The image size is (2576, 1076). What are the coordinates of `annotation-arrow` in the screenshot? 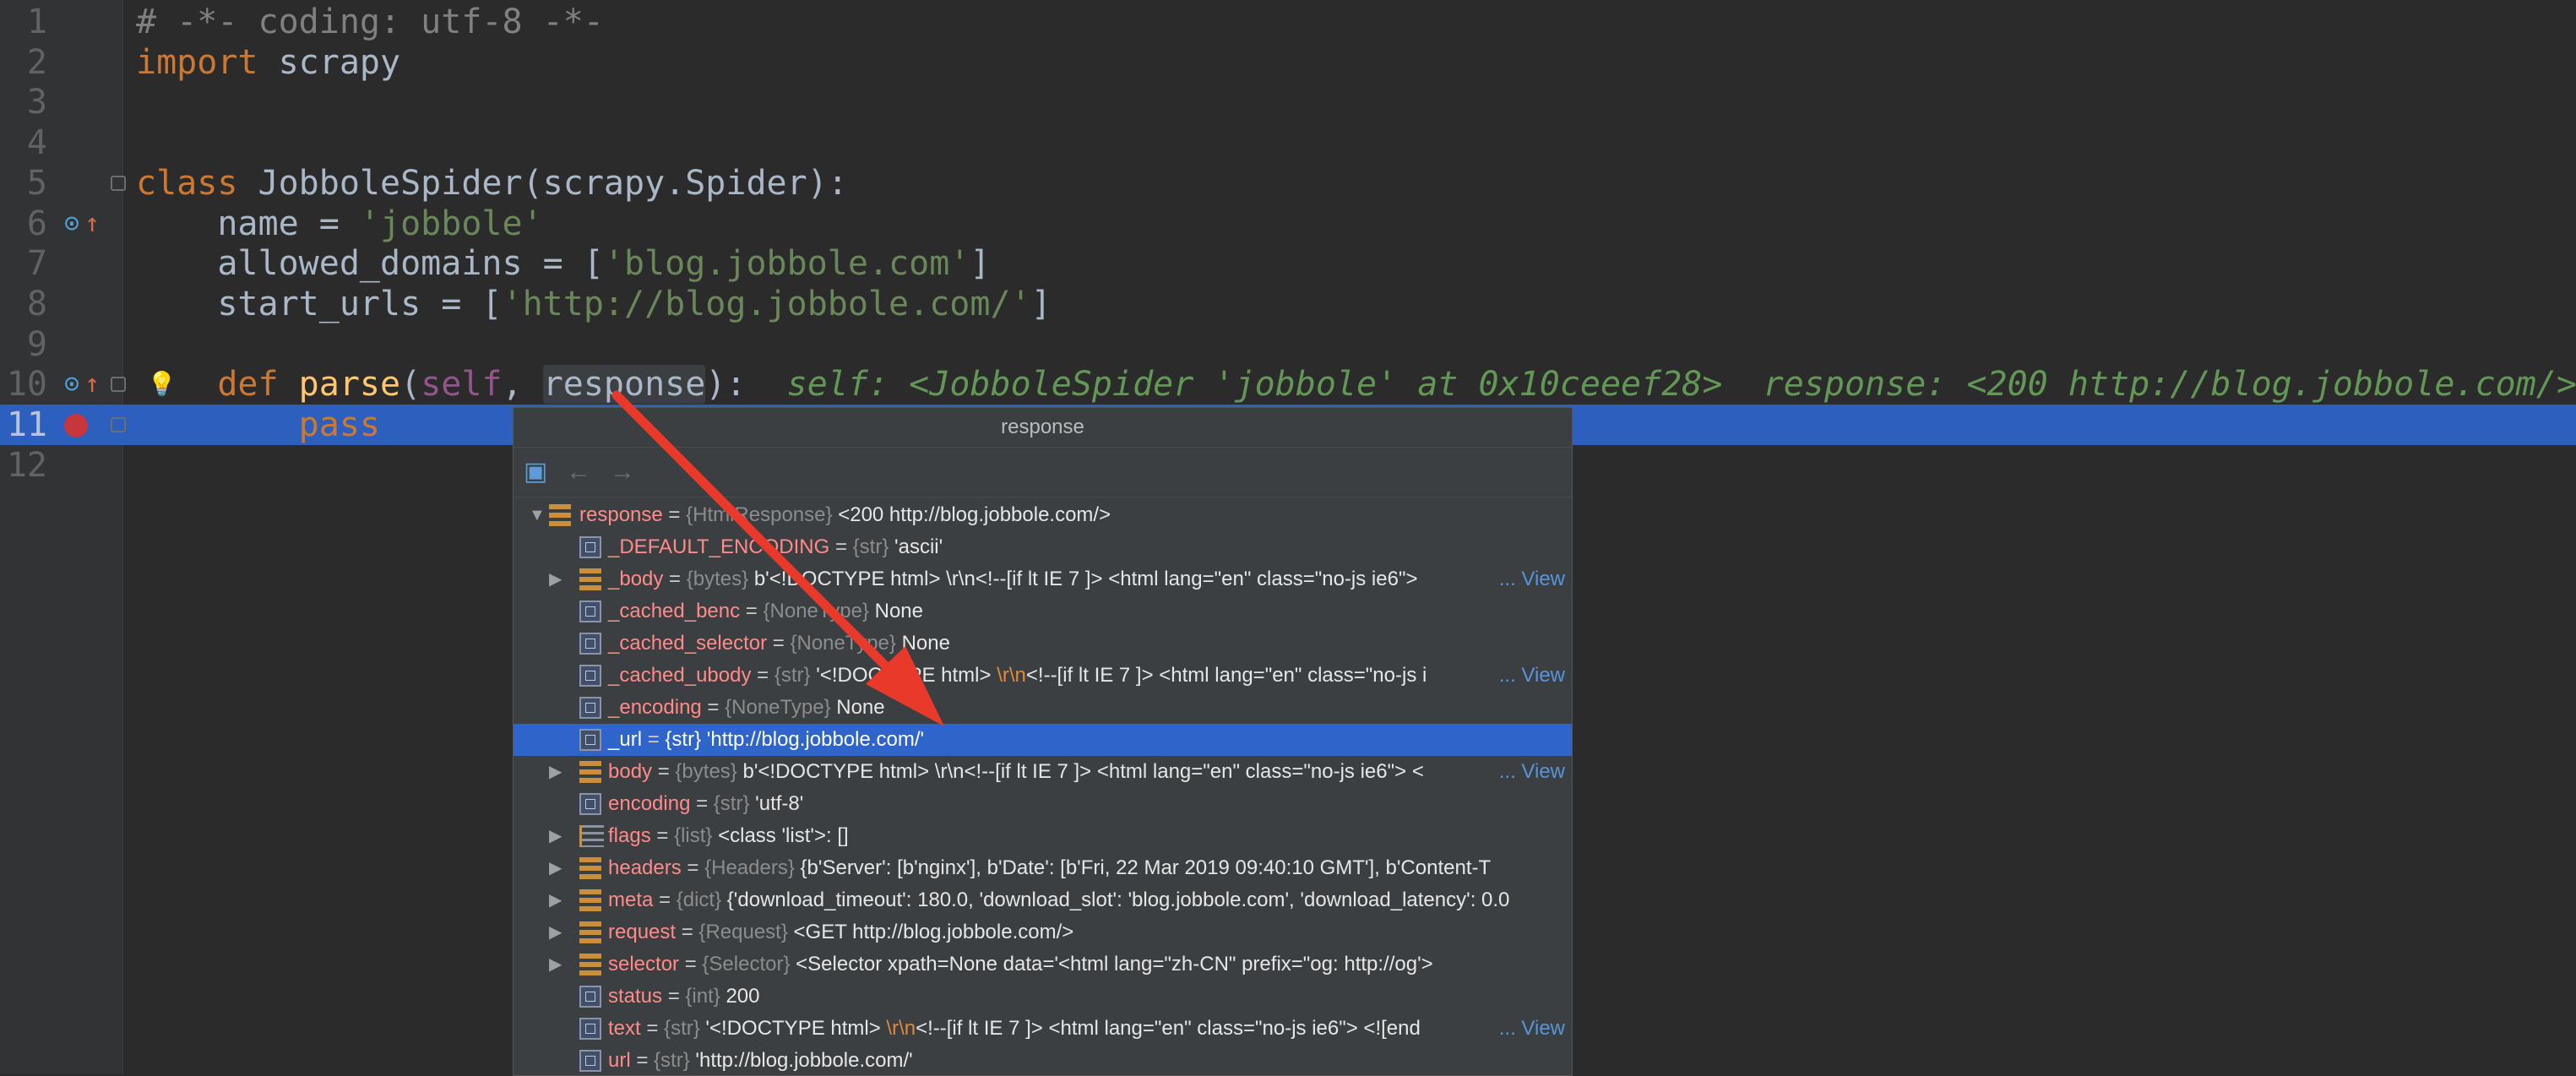 It's located at (777, 558).